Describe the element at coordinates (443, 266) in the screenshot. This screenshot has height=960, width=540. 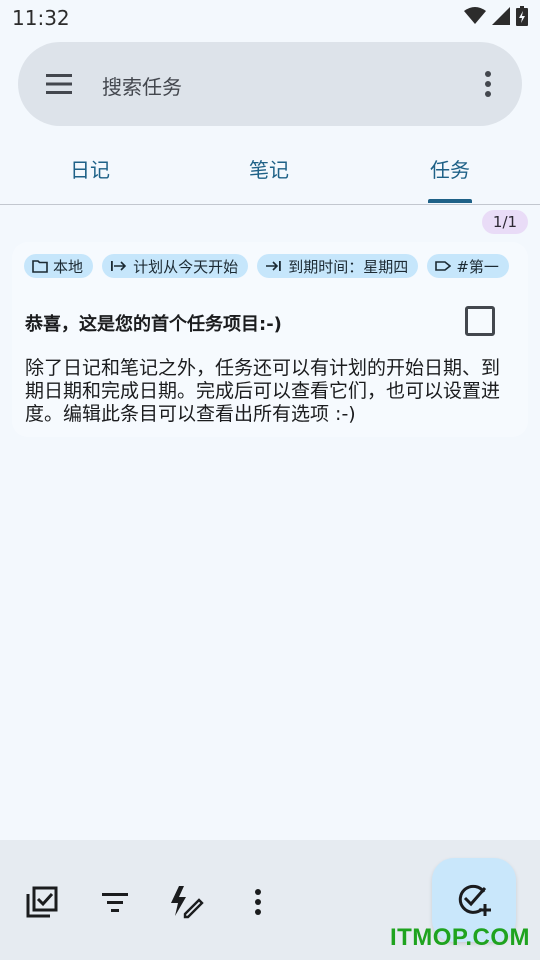
I see `tag-icon` at that location.